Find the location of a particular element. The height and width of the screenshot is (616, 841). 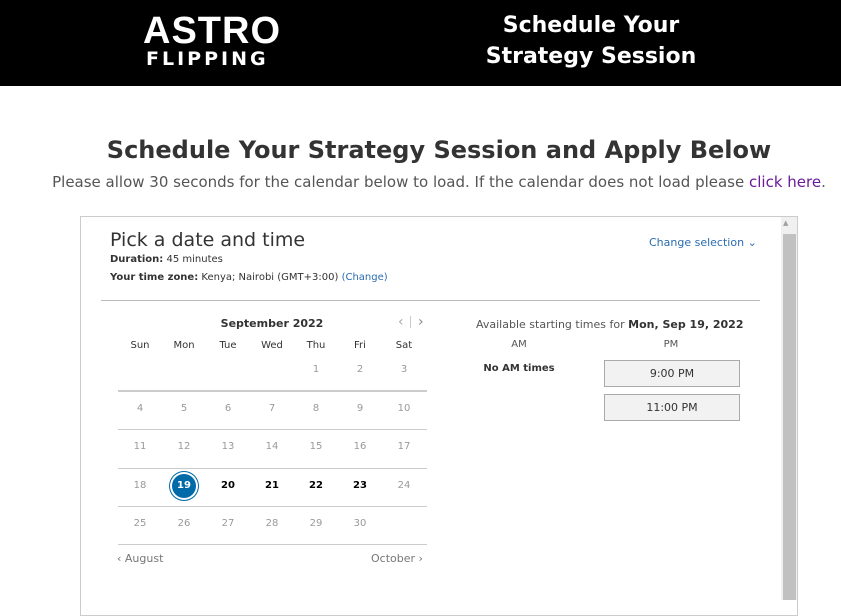

time-slot-button: 11:00 PM is located at coordinates (672, 407).